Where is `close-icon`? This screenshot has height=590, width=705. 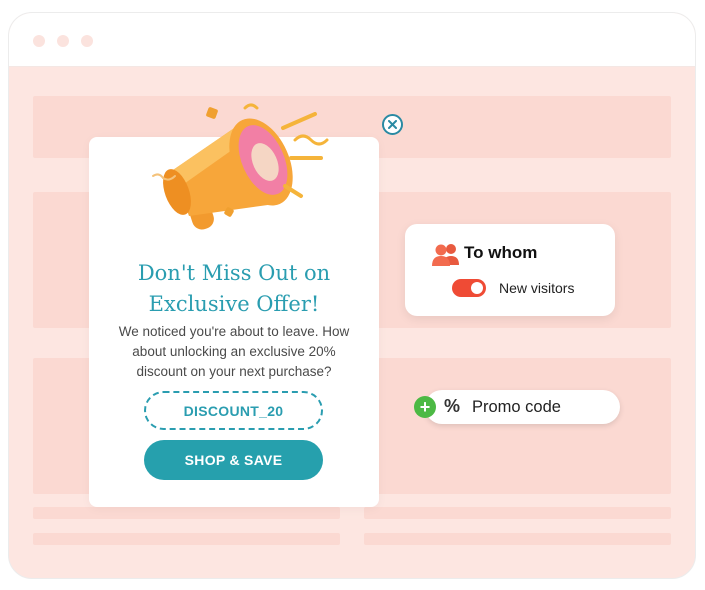
close-icon is located at coordinates (392, 124).